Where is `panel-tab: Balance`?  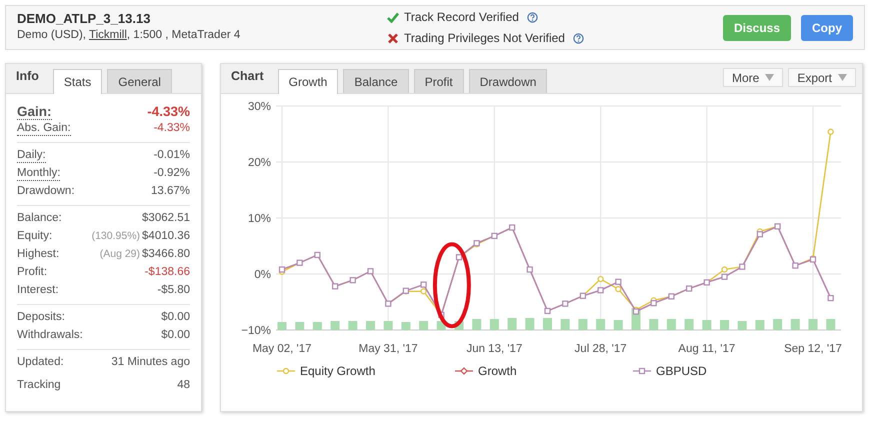 panel-tab: Balance is located at coordinates (376, 81).